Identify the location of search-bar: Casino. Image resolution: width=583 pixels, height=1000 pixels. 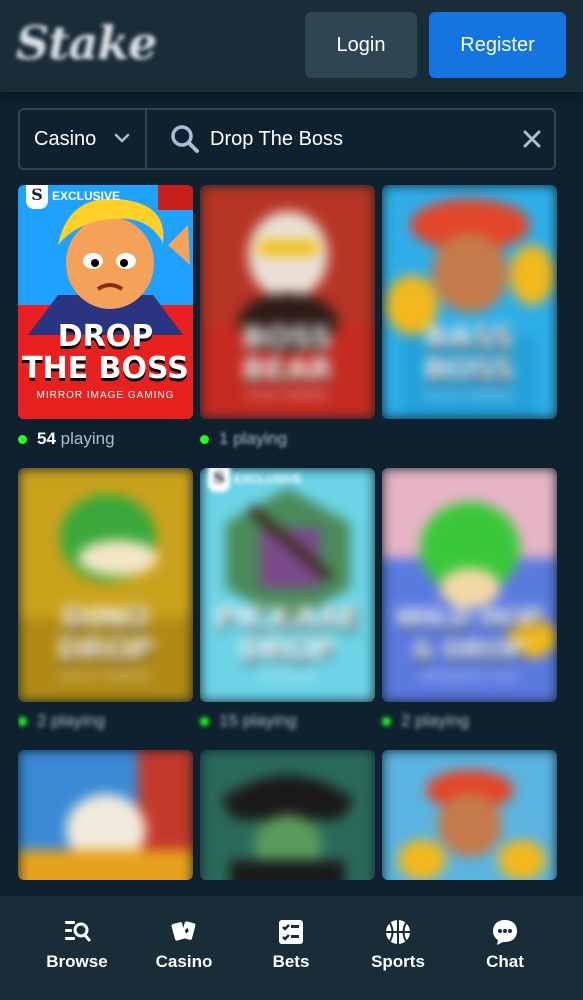
(287, 139).